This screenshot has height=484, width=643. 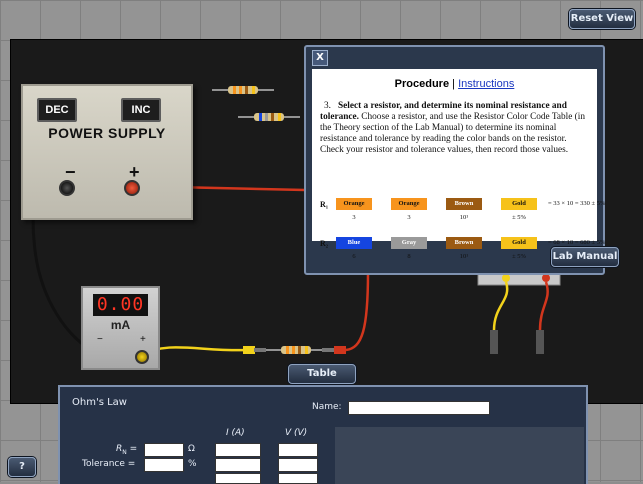 I want to click on name-field, so click(x=419, y=408).